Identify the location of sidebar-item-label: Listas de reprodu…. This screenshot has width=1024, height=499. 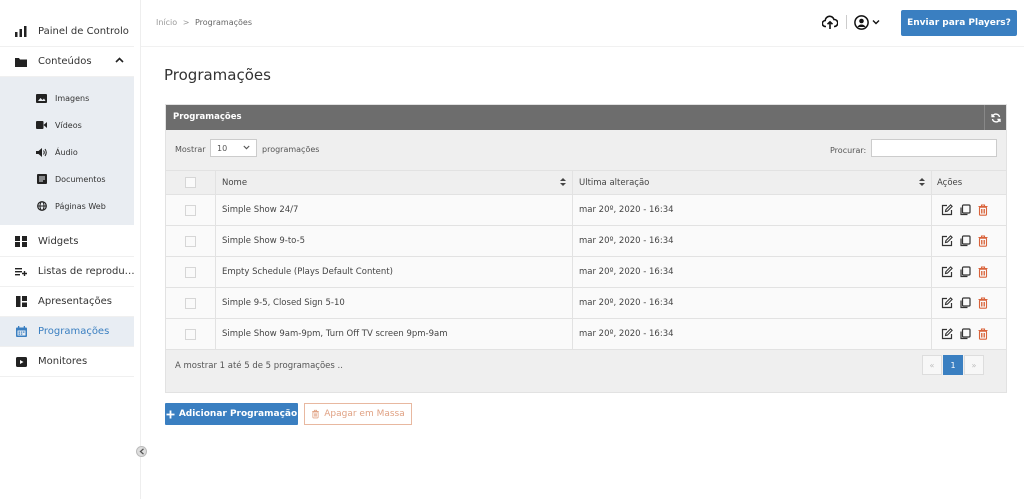
(85, 271).